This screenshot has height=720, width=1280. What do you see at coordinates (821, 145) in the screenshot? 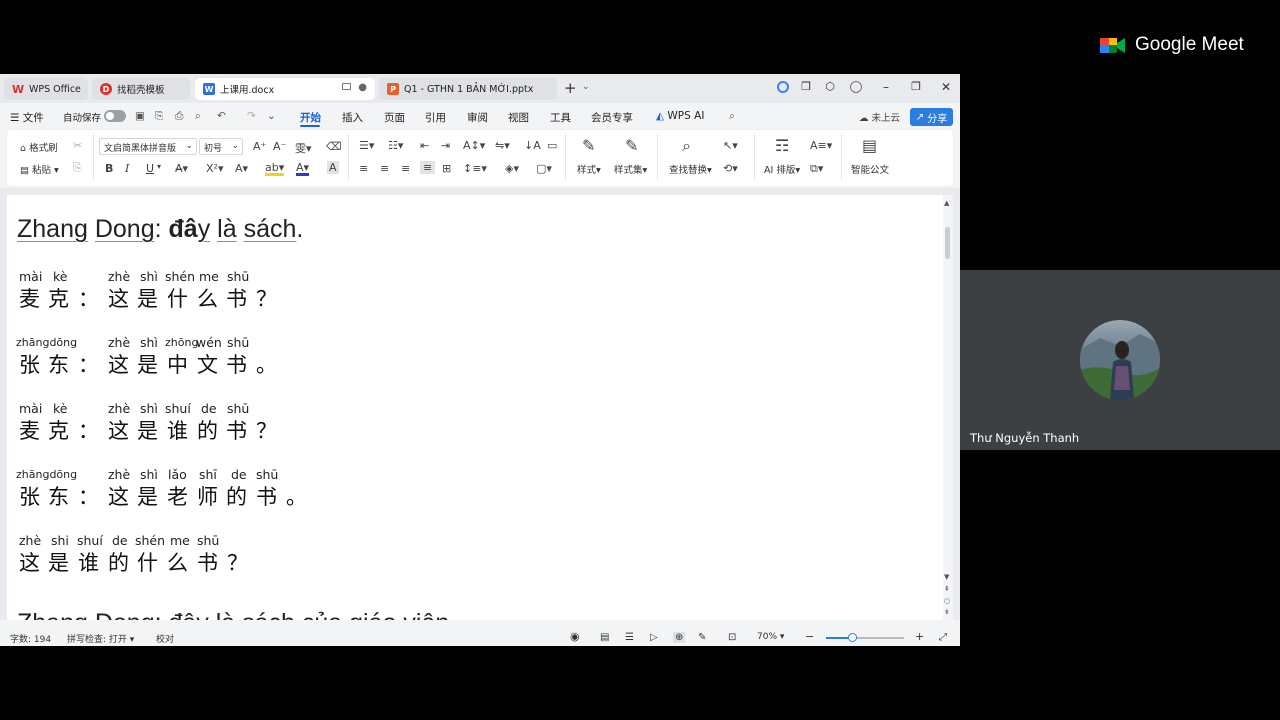
I see `text-layout-icon: A≡▾` at bounding box center [821, 145].